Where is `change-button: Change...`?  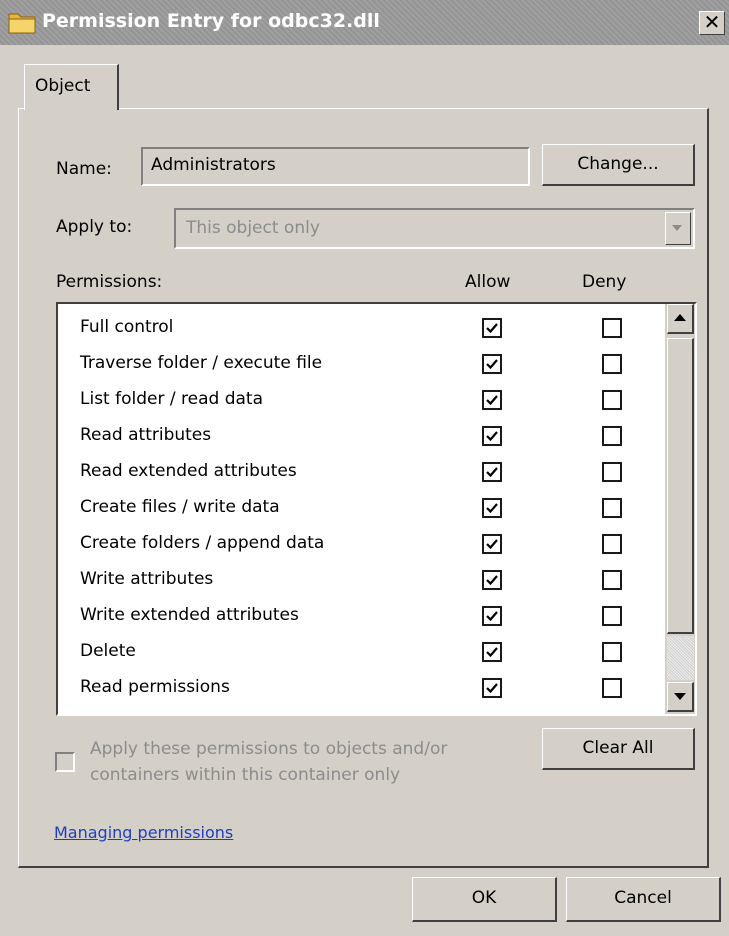 change-button: Change... is located at coordinates (618, 165).